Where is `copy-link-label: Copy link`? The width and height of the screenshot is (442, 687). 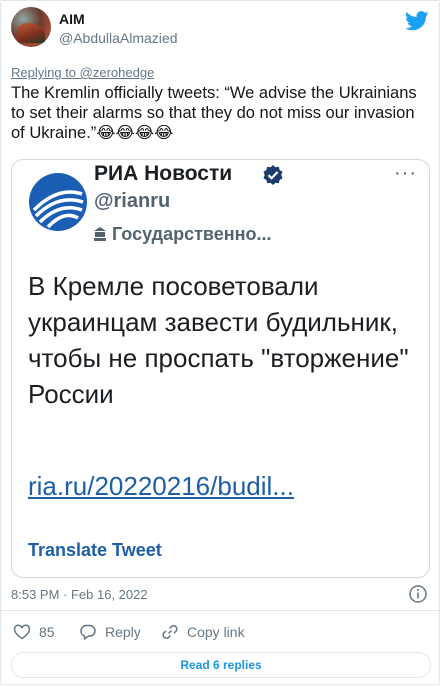
copy-link-label: Copy link is located at coordinates (216, 632).